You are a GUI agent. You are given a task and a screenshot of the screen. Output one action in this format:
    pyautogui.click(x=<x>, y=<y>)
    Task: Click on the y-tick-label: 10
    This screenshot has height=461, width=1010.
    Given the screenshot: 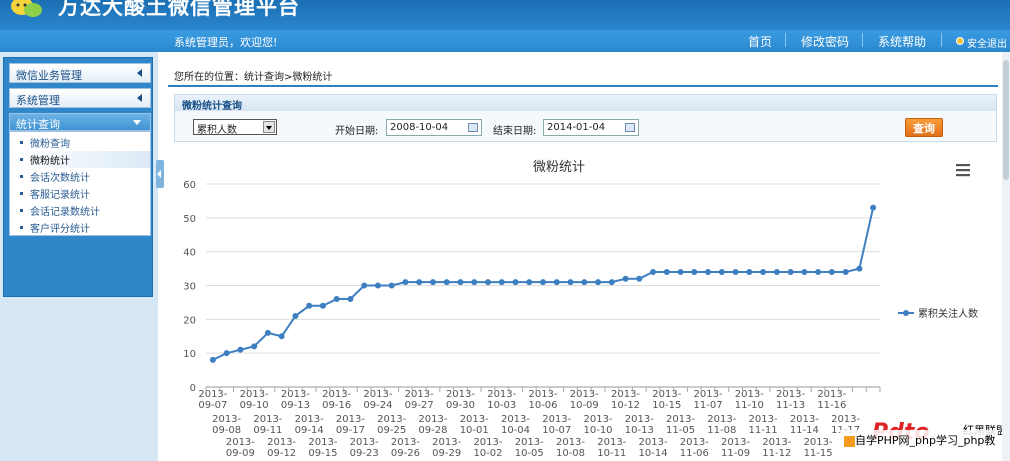 What is the action you would take?
    pyautogui.click(x=189, y=354)
    